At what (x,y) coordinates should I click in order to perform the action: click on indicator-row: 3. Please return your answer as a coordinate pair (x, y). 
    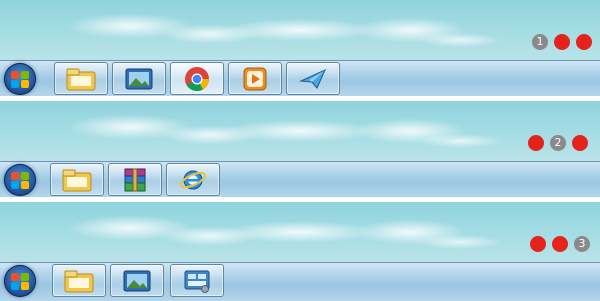
    Looking at the image, I should click on (560, 244).